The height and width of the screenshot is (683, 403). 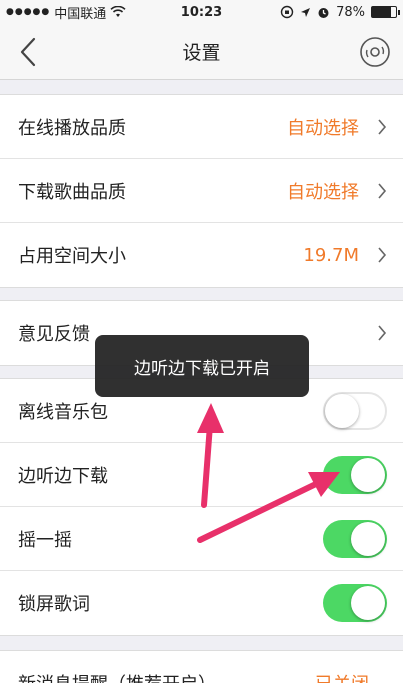 I want to click on listen-download-toggle, so click(x=355, y=474).